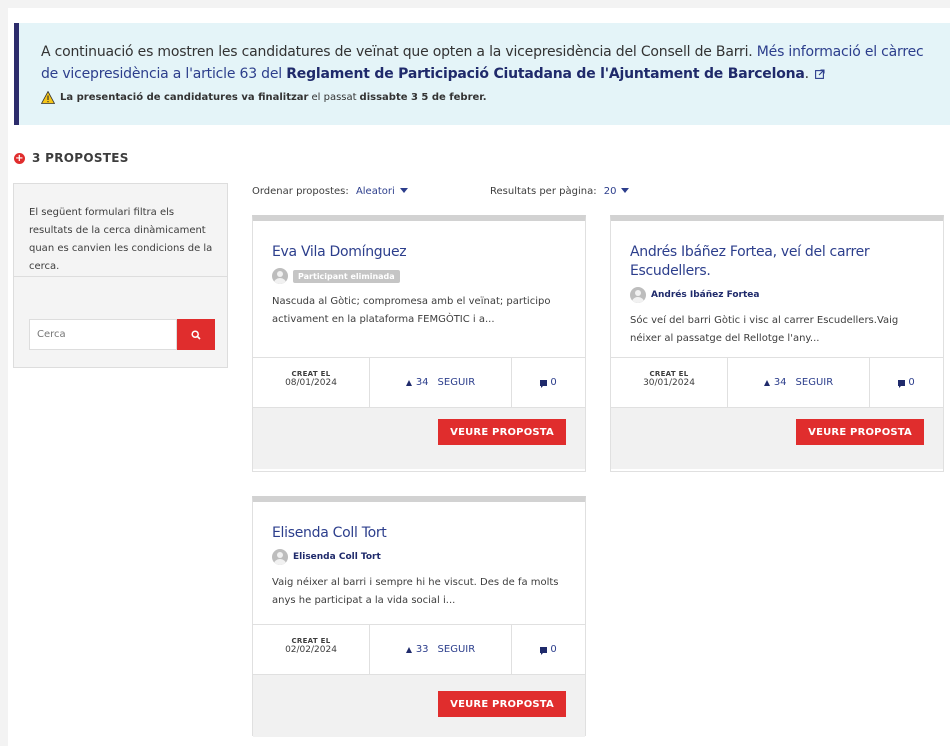 The width and height of the screenshot is (950, 746). What do you see at coordinates (300, 191) in the screenshot?
I see `order-label: Ordenar propostes:` at bounding box center [300, 191].